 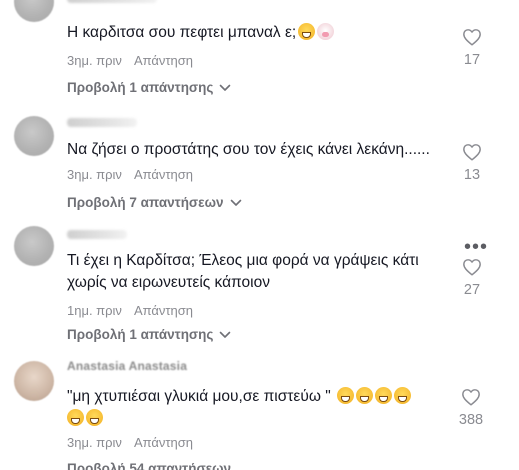 I want to click on like-count: 388, so click(x=471, y=420).